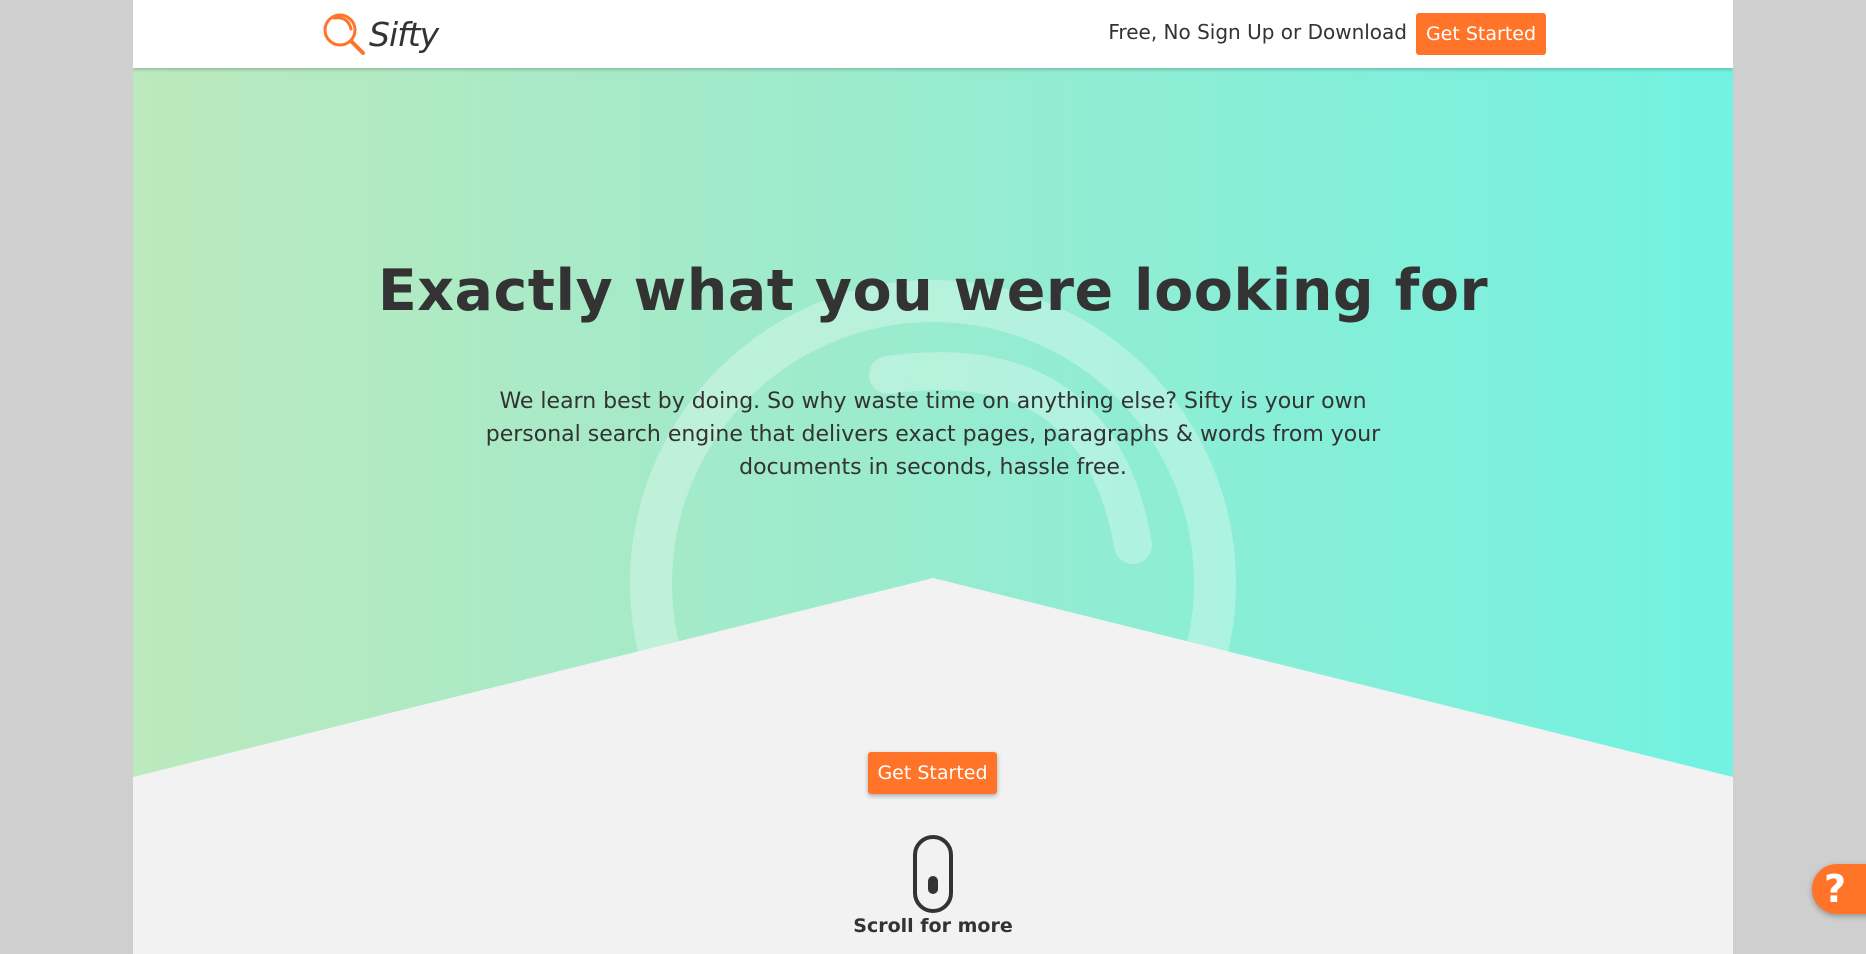  Describe the element at coordinates (933, 291) in the screenshot. I see `hero-title: Exactly what you were looking for` at that location.